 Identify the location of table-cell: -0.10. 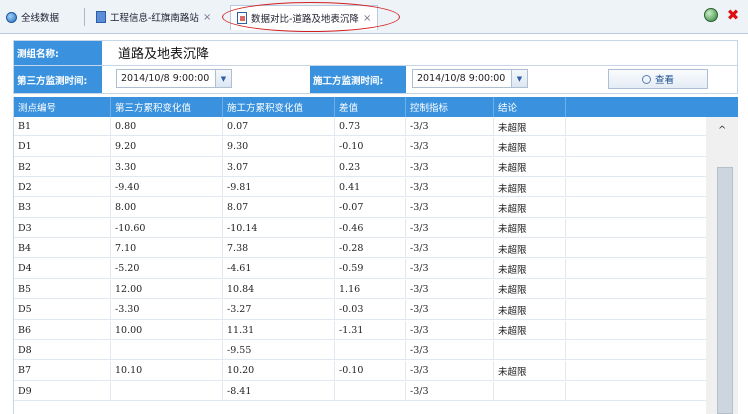
(370, 371).